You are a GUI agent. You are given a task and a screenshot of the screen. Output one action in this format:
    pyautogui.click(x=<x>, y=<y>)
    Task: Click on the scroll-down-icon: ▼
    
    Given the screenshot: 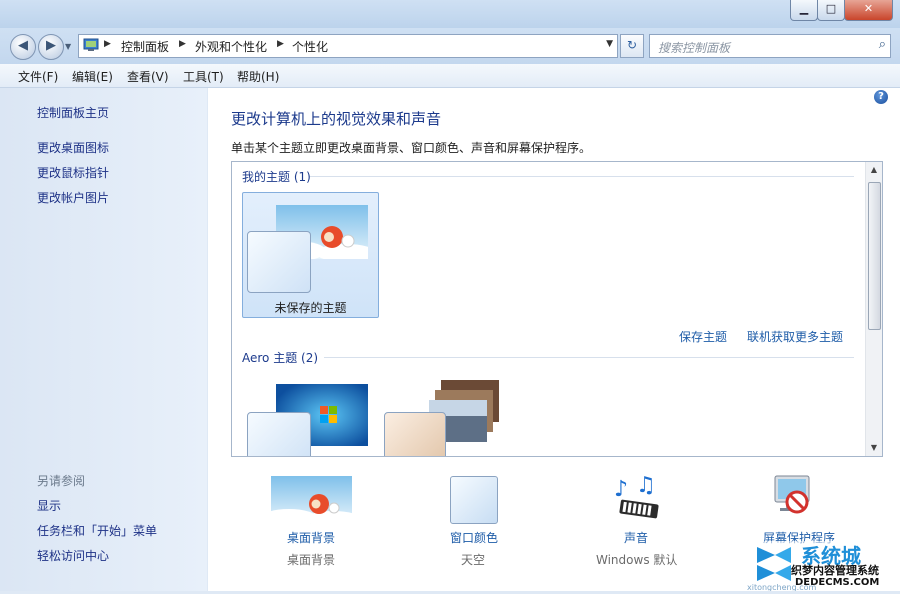 What is the action you would take?
    pyautogui.click(x=874, y=448)
    